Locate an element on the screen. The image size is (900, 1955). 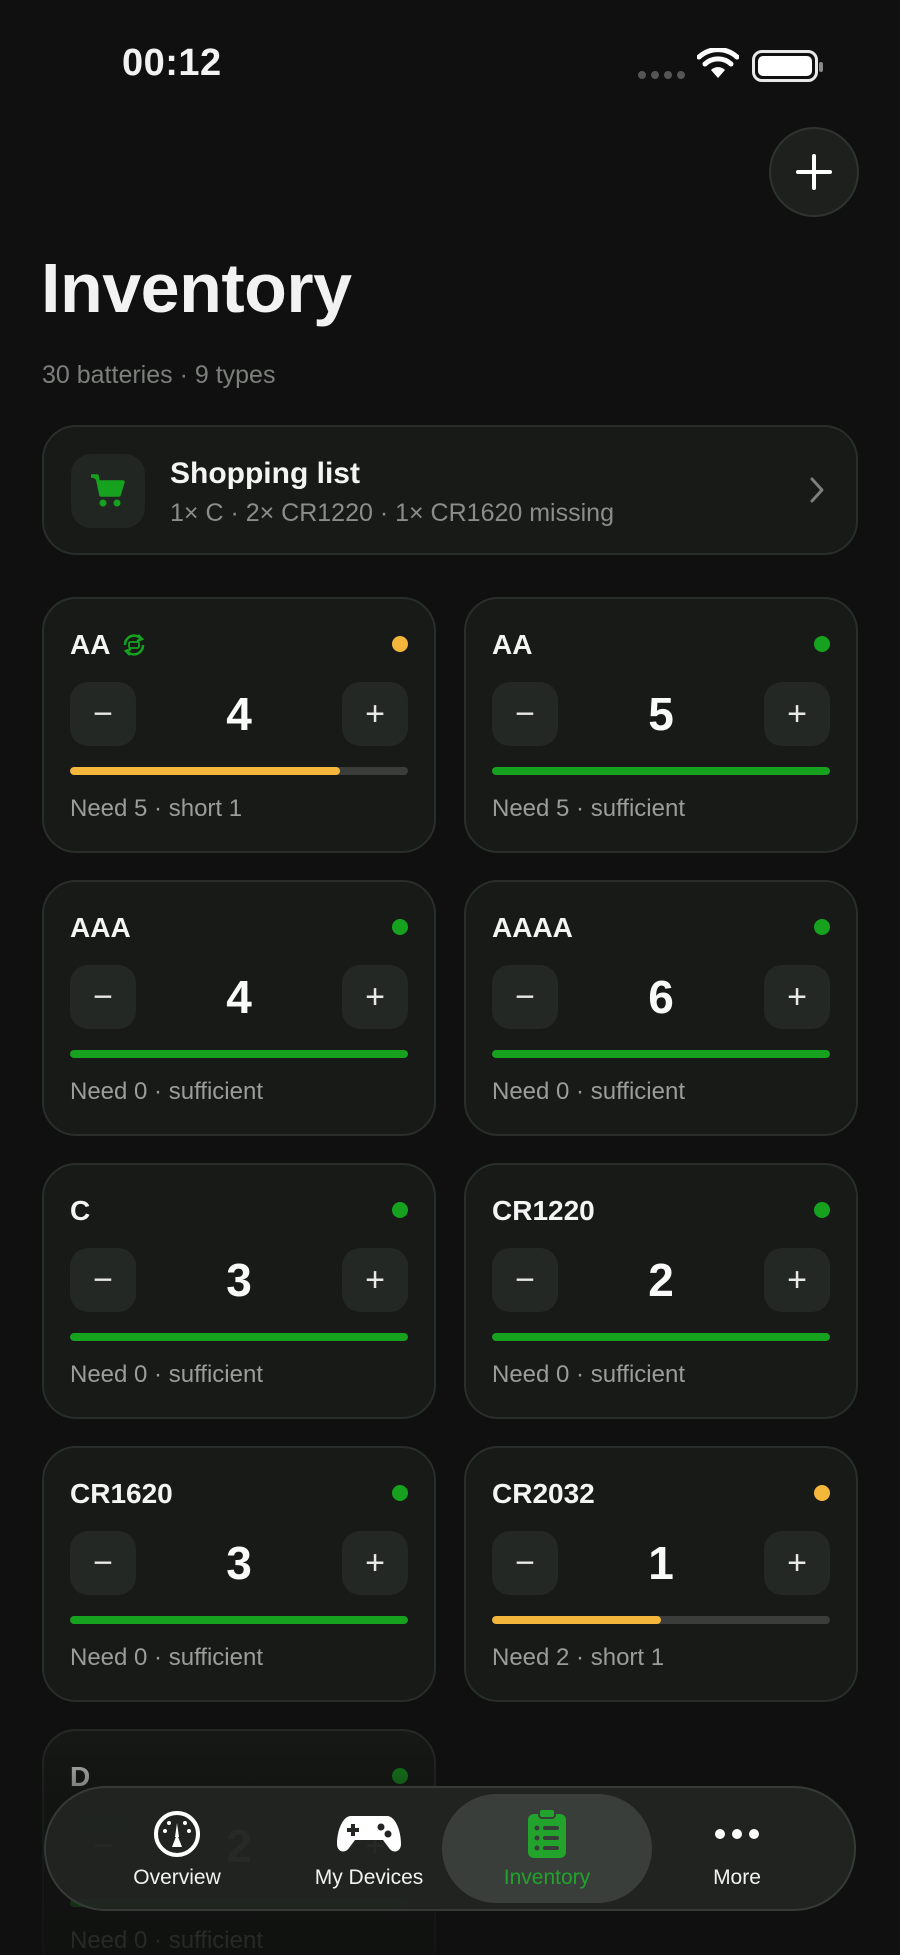
battery-card: CR1220 − 2 + Need 0 · sufficient is located at coordinates (661, 1291).